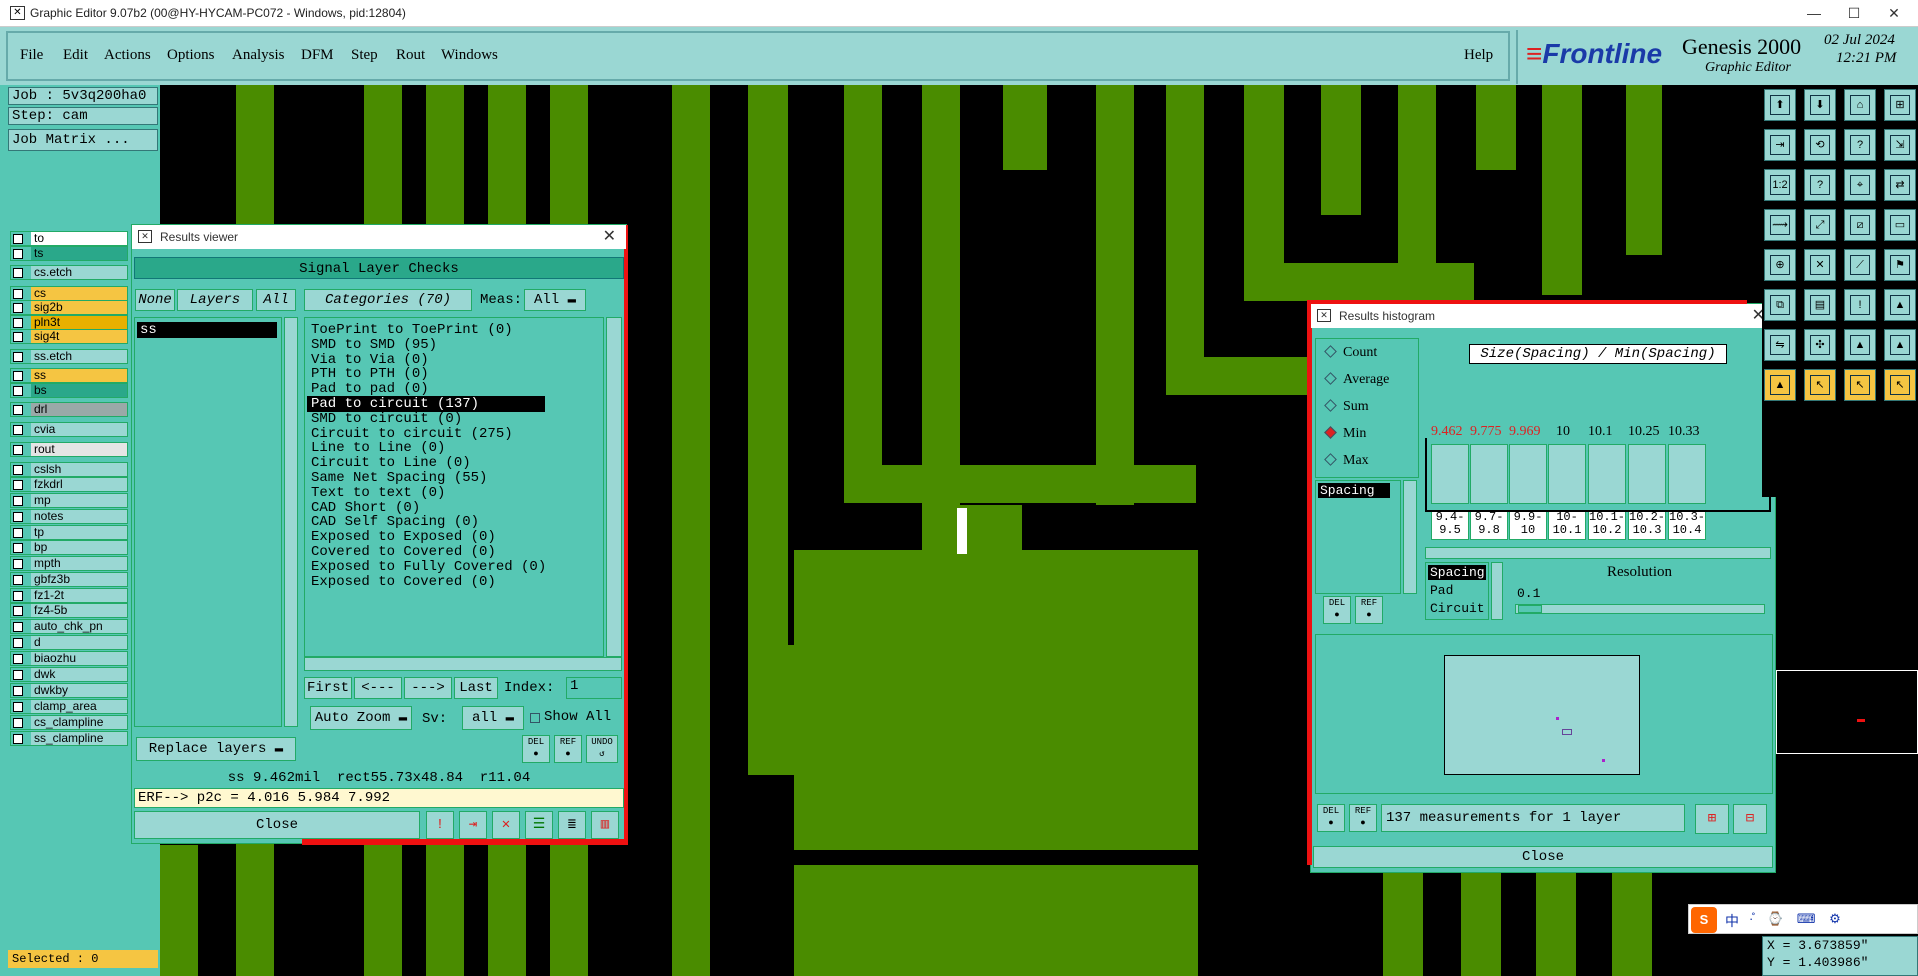 This screenshot has height=976, width=1918. Describe the element at coordinates (1780, 145) in the screenshot. I see `zoom-tool-button: ⇥` at that location.